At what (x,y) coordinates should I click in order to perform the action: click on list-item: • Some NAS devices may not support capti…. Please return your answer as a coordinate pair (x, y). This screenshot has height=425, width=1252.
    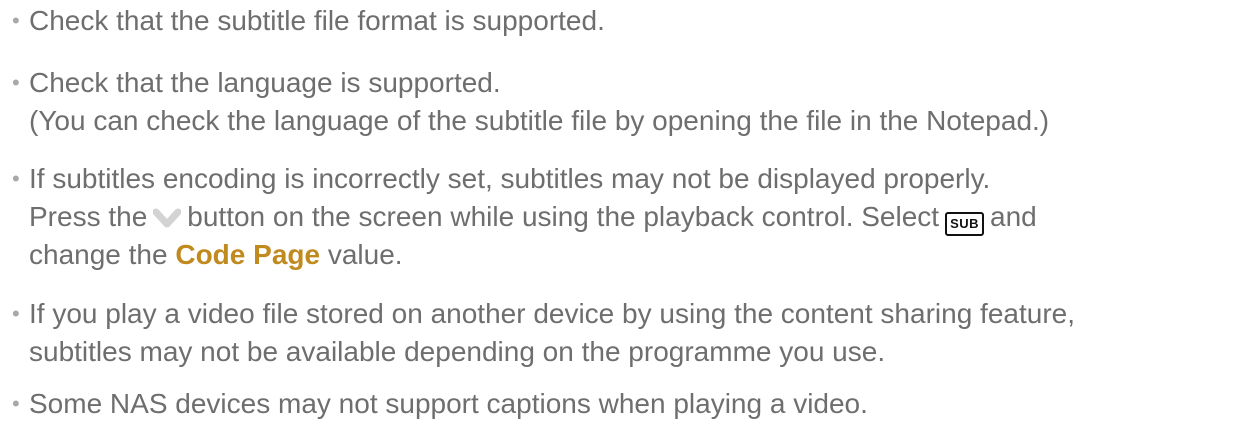
    Looking at the image, I should click on (626, 405).